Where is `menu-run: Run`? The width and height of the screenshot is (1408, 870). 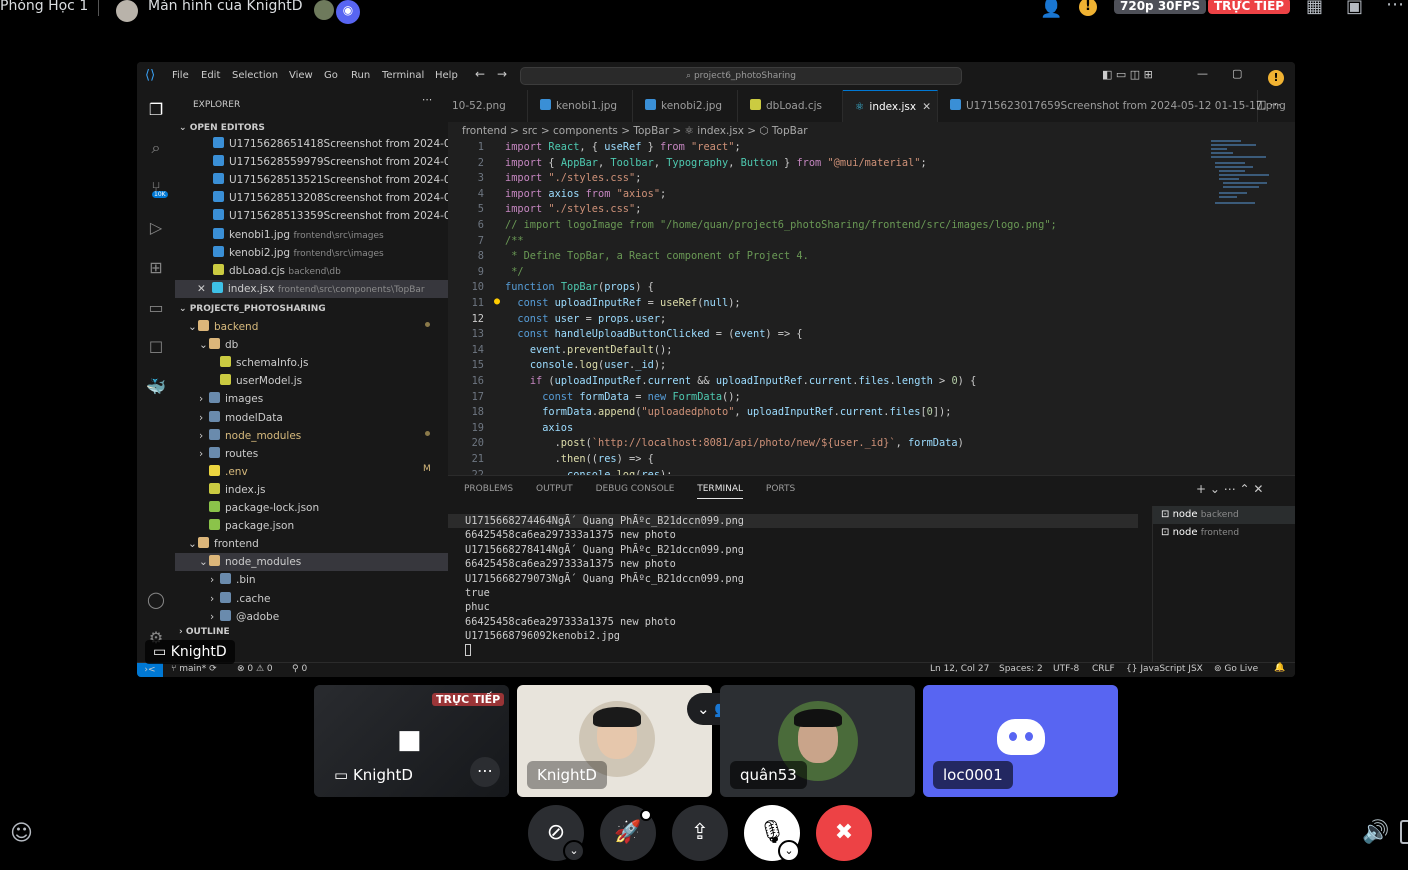 menu-run: Run is located at coordinates (360, 75).